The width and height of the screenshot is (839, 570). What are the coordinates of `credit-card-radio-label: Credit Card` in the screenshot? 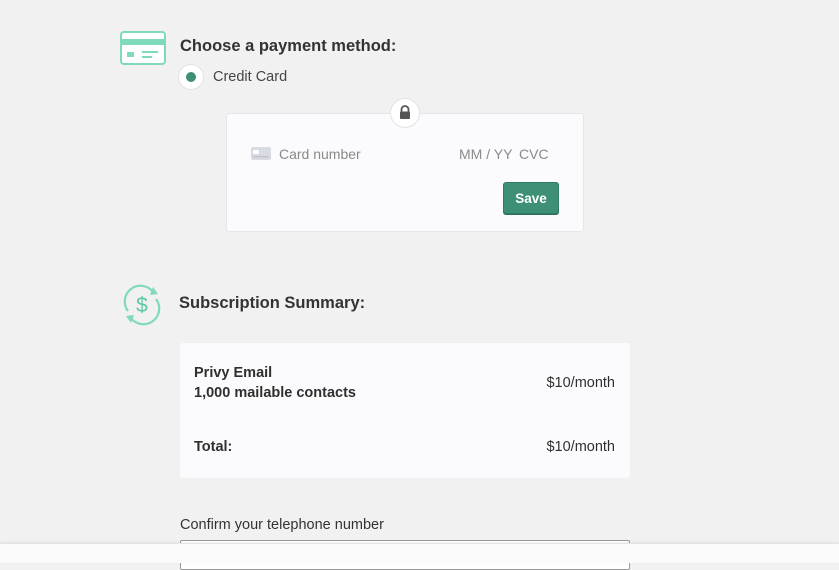 It's located at (250, 77).